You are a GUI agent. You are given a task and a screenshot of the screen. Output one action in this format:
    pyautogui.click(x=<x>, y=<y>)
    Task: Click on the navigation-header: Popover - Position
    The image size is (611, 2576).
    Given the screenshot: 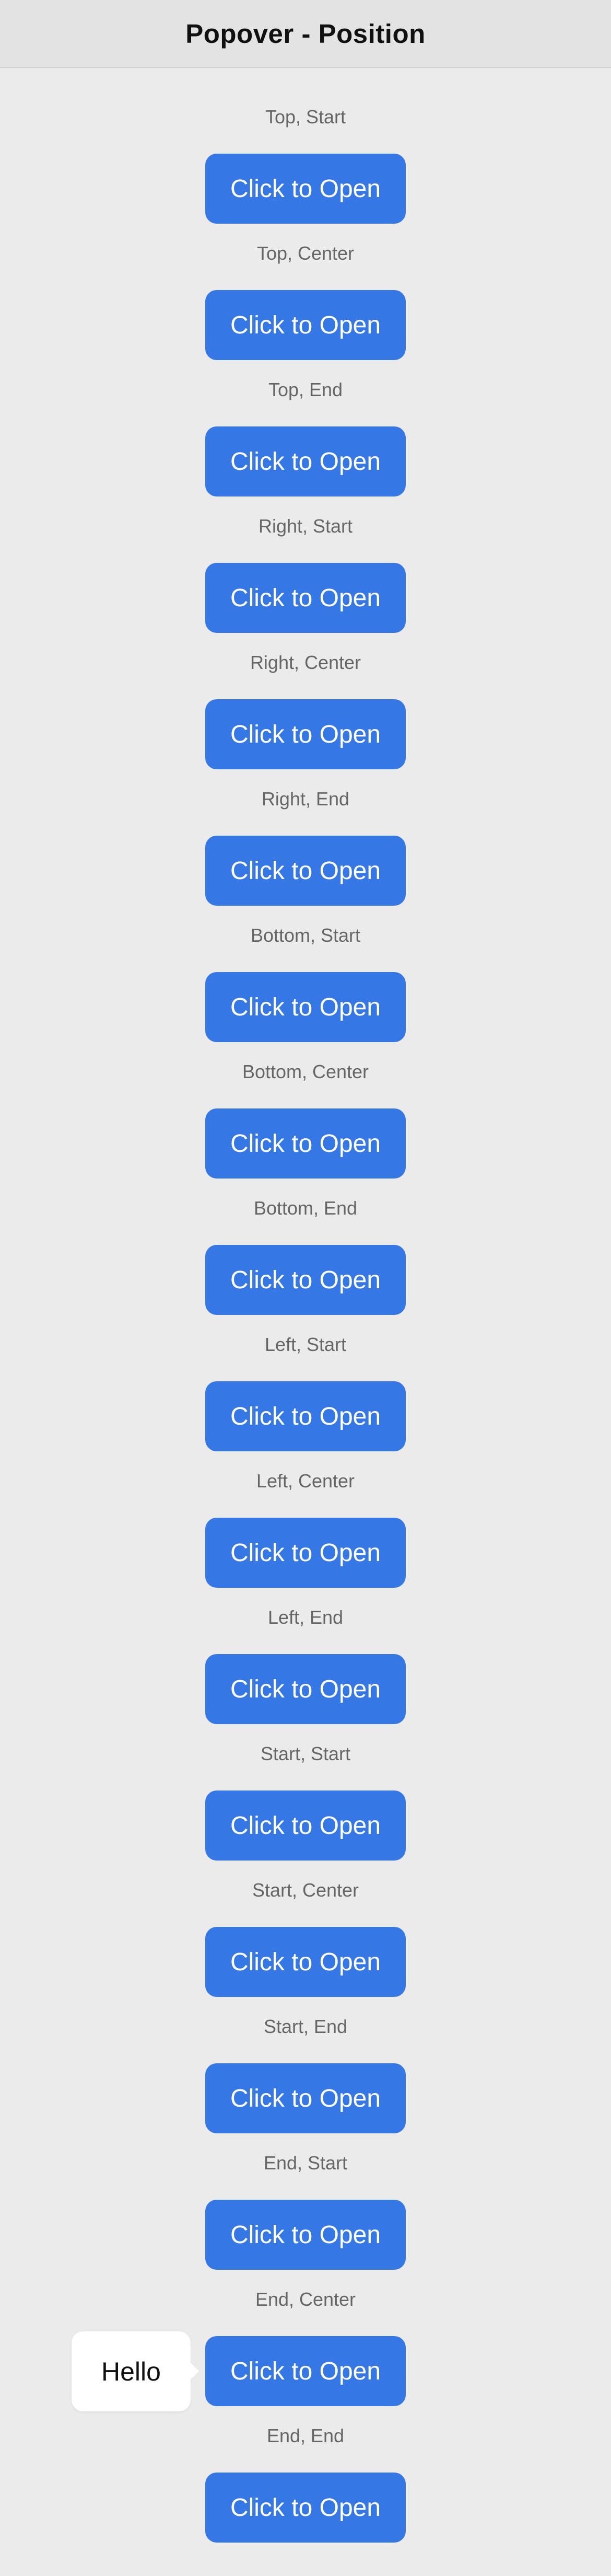 What is the action you would take?
    pyautogui.click(x=305, y=34)
    